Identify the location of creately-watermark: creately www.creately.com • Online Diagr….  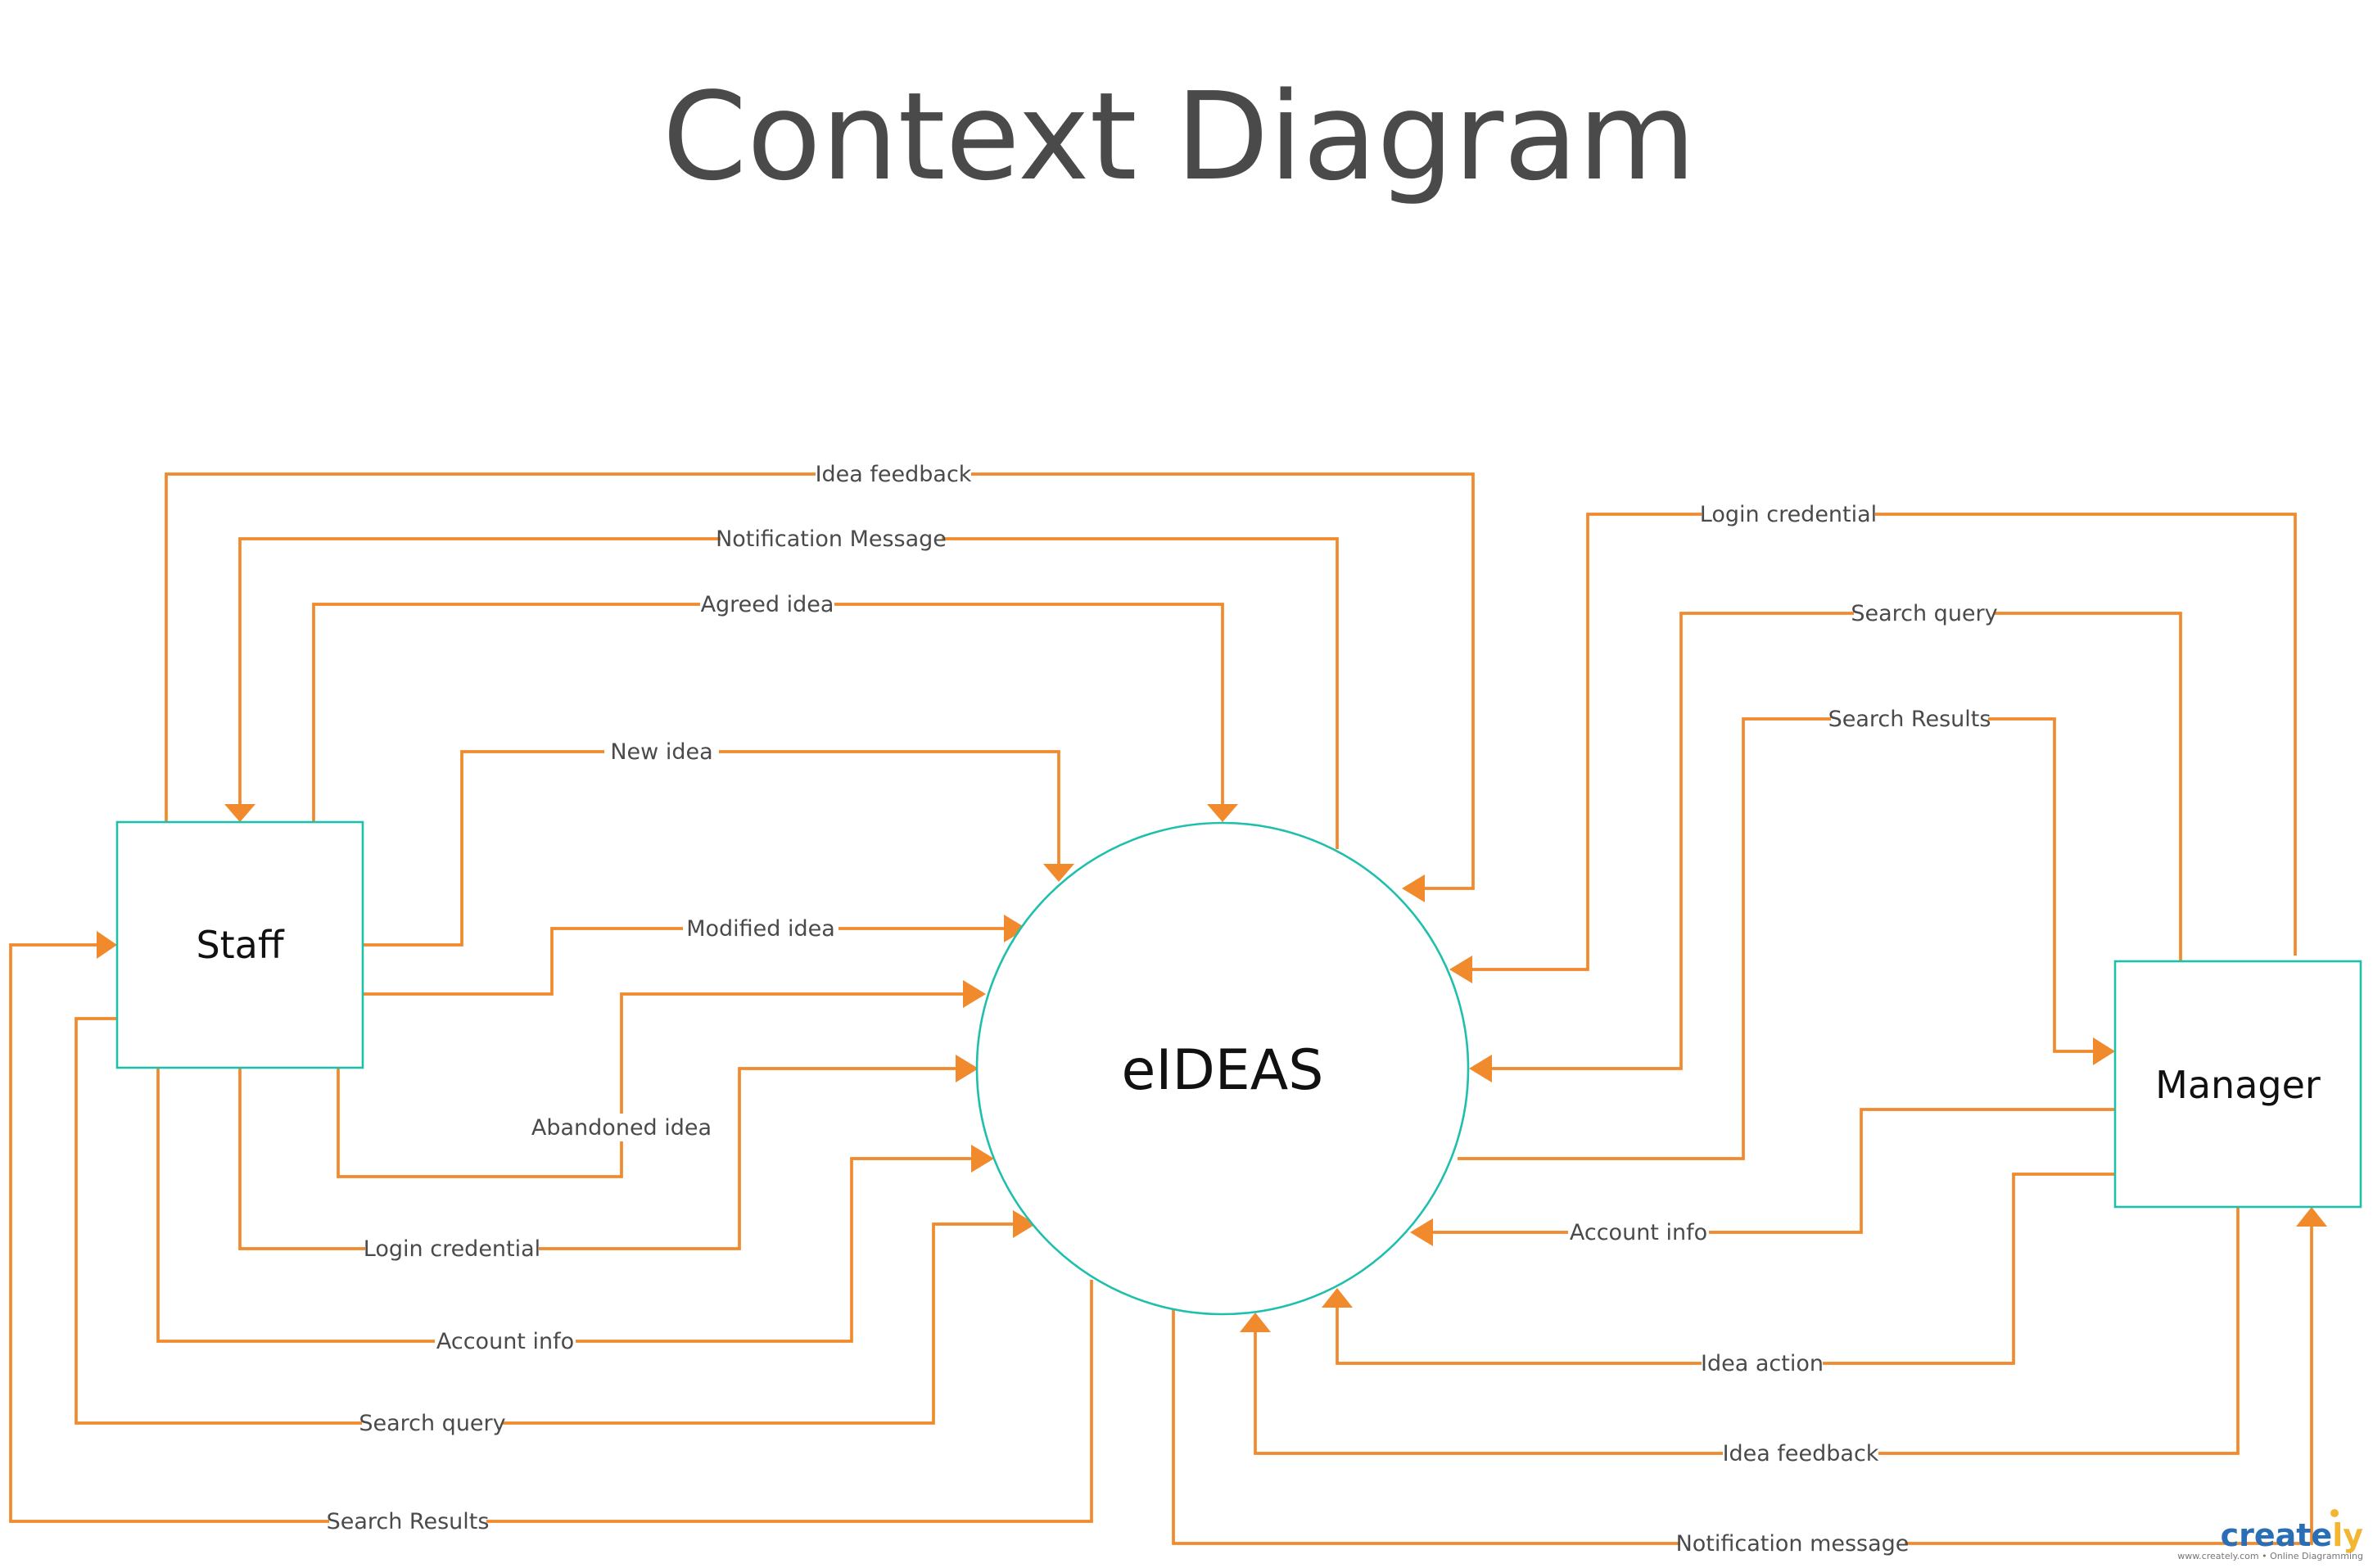
(2270, 1535).